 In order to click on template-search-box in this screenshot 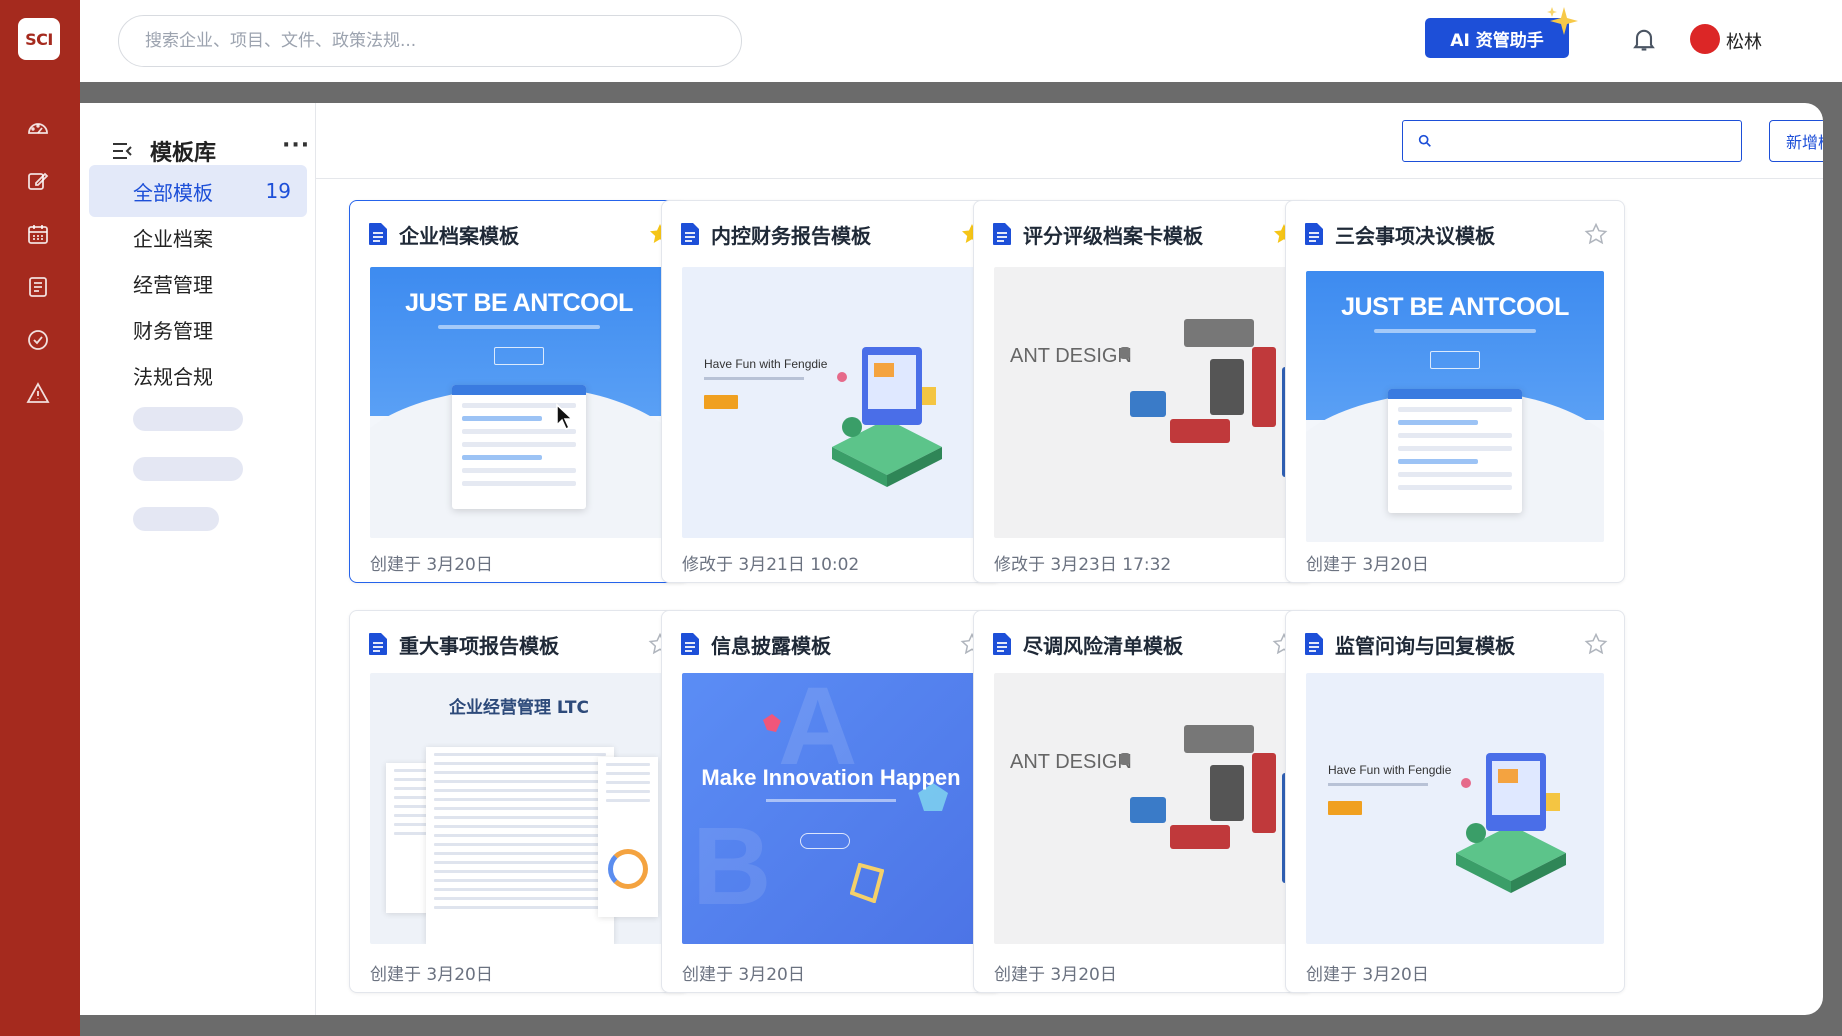, I will do `click(1572, 141)`.